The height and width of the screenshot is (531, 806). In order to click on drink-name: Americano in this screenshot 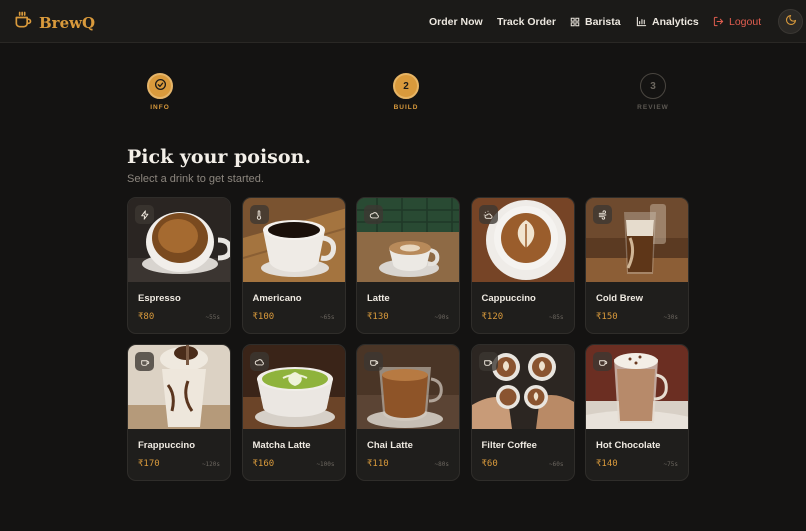, I will do `click(277, 298)`.